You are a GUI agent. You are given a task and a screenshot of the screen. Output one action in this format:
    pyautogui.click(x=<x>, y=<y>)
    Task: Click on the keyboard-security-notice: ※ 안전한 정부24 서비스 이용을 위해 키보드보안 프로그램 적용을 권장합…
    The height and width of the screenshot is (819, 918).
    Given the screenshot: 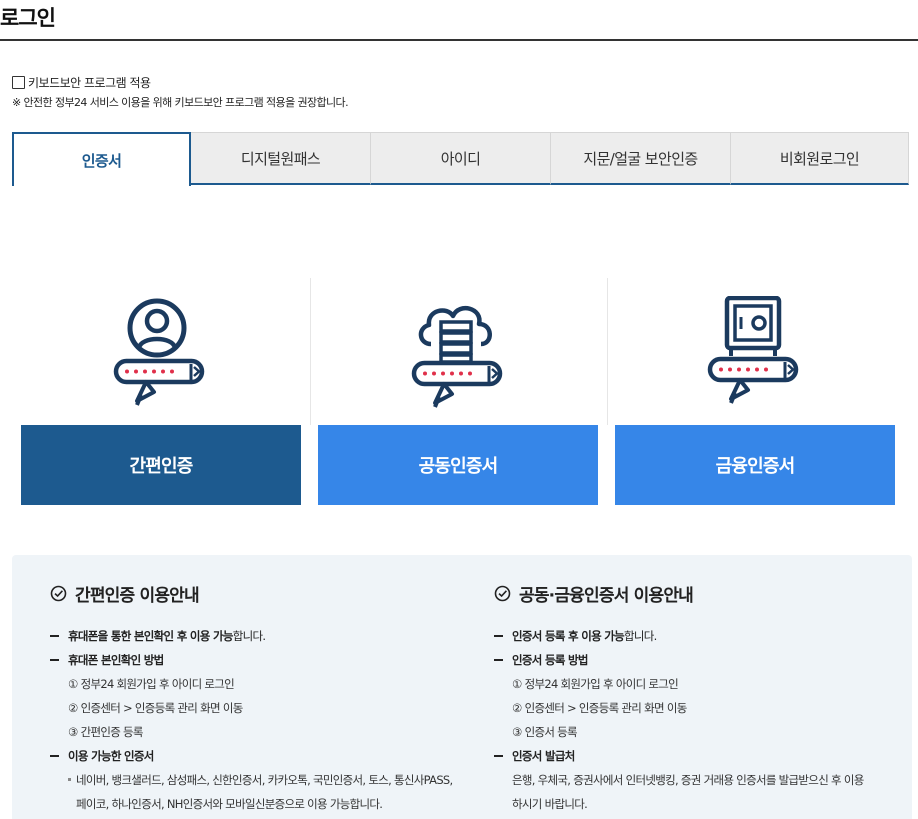 What is the action you would take?
    pyautogui.click(x=180, y=102)
    